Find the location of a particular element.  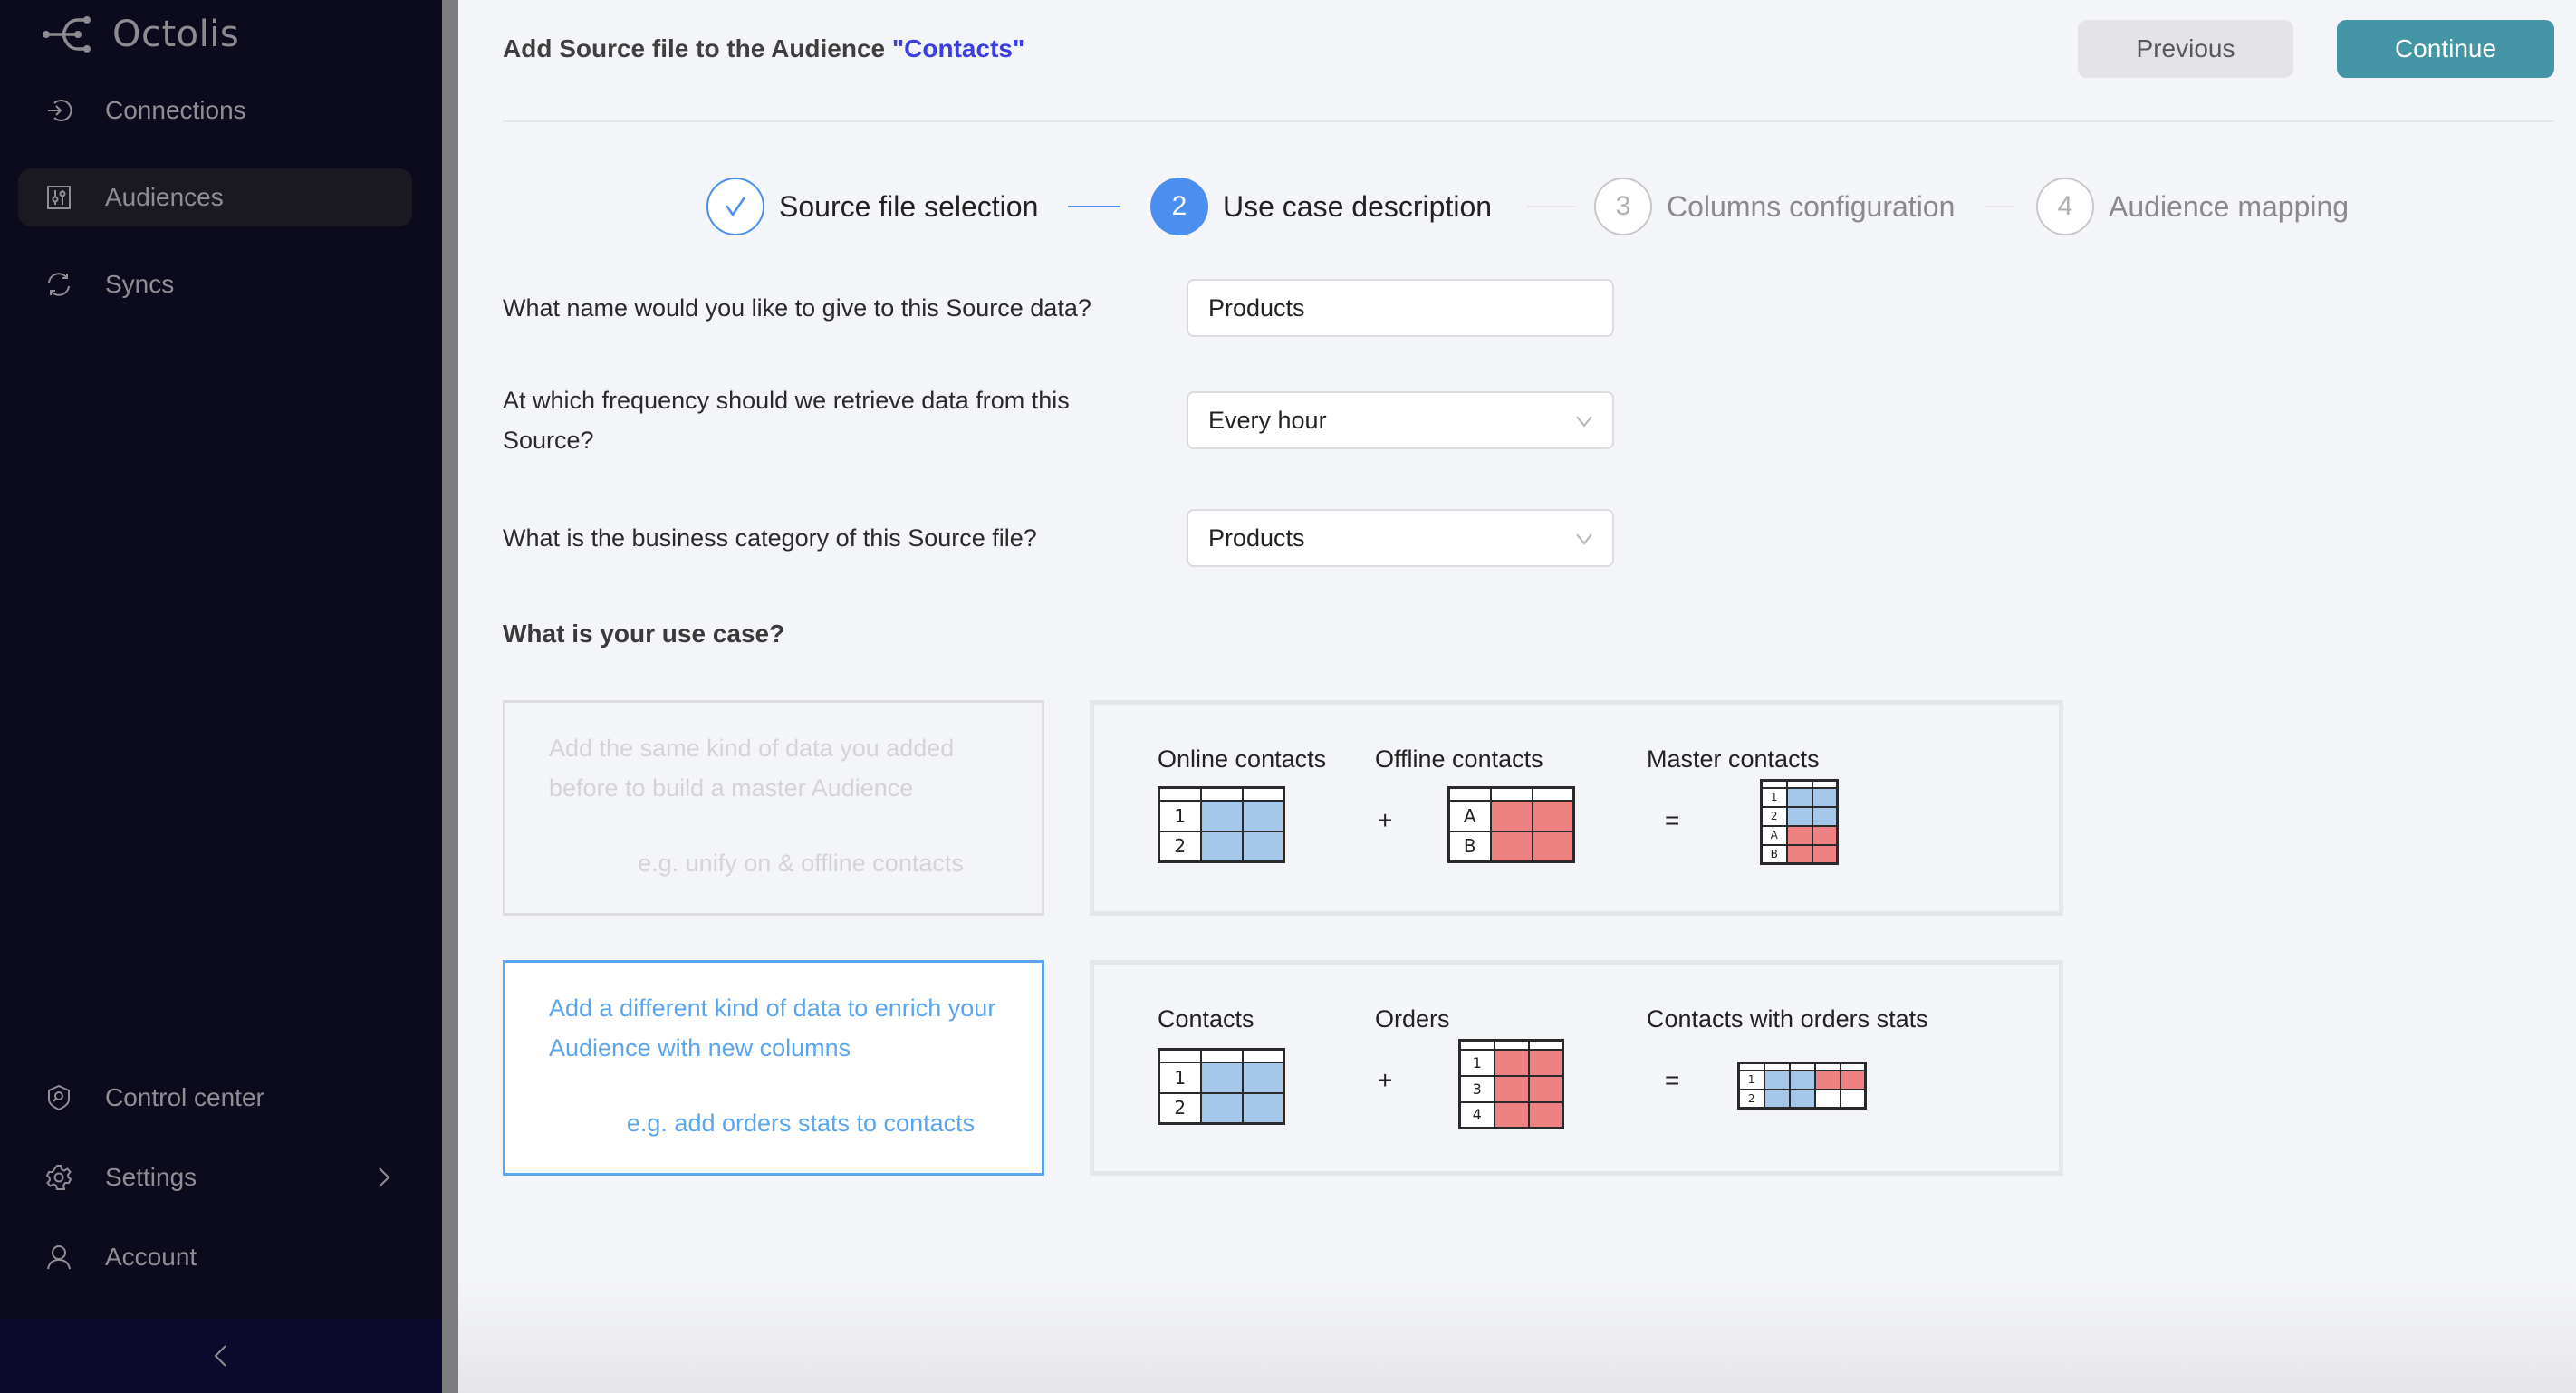

step-audience-mapping: 4 Audience mapping is located at coordinates (2192, 207).